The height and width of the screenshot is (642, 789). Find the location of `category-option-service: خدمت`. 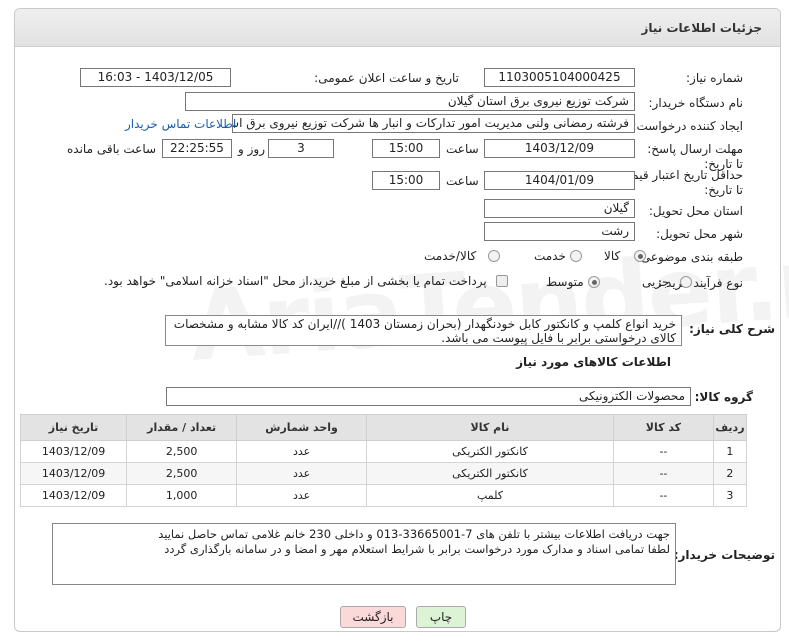

category-option-service: خدمت is located at coordinates (550, 256).